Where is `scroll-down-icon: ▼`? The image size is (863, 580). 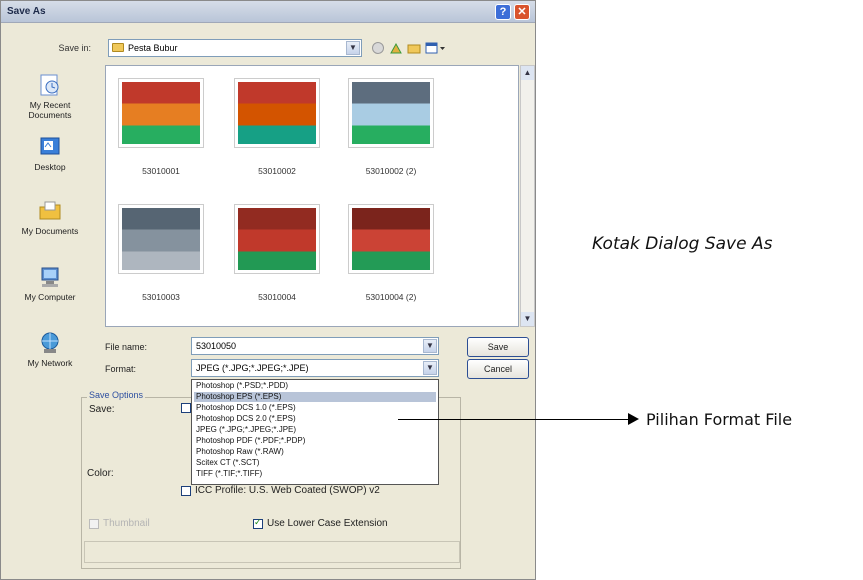 scroll-down-icon: ▼ is located at coordinates (527, 319).